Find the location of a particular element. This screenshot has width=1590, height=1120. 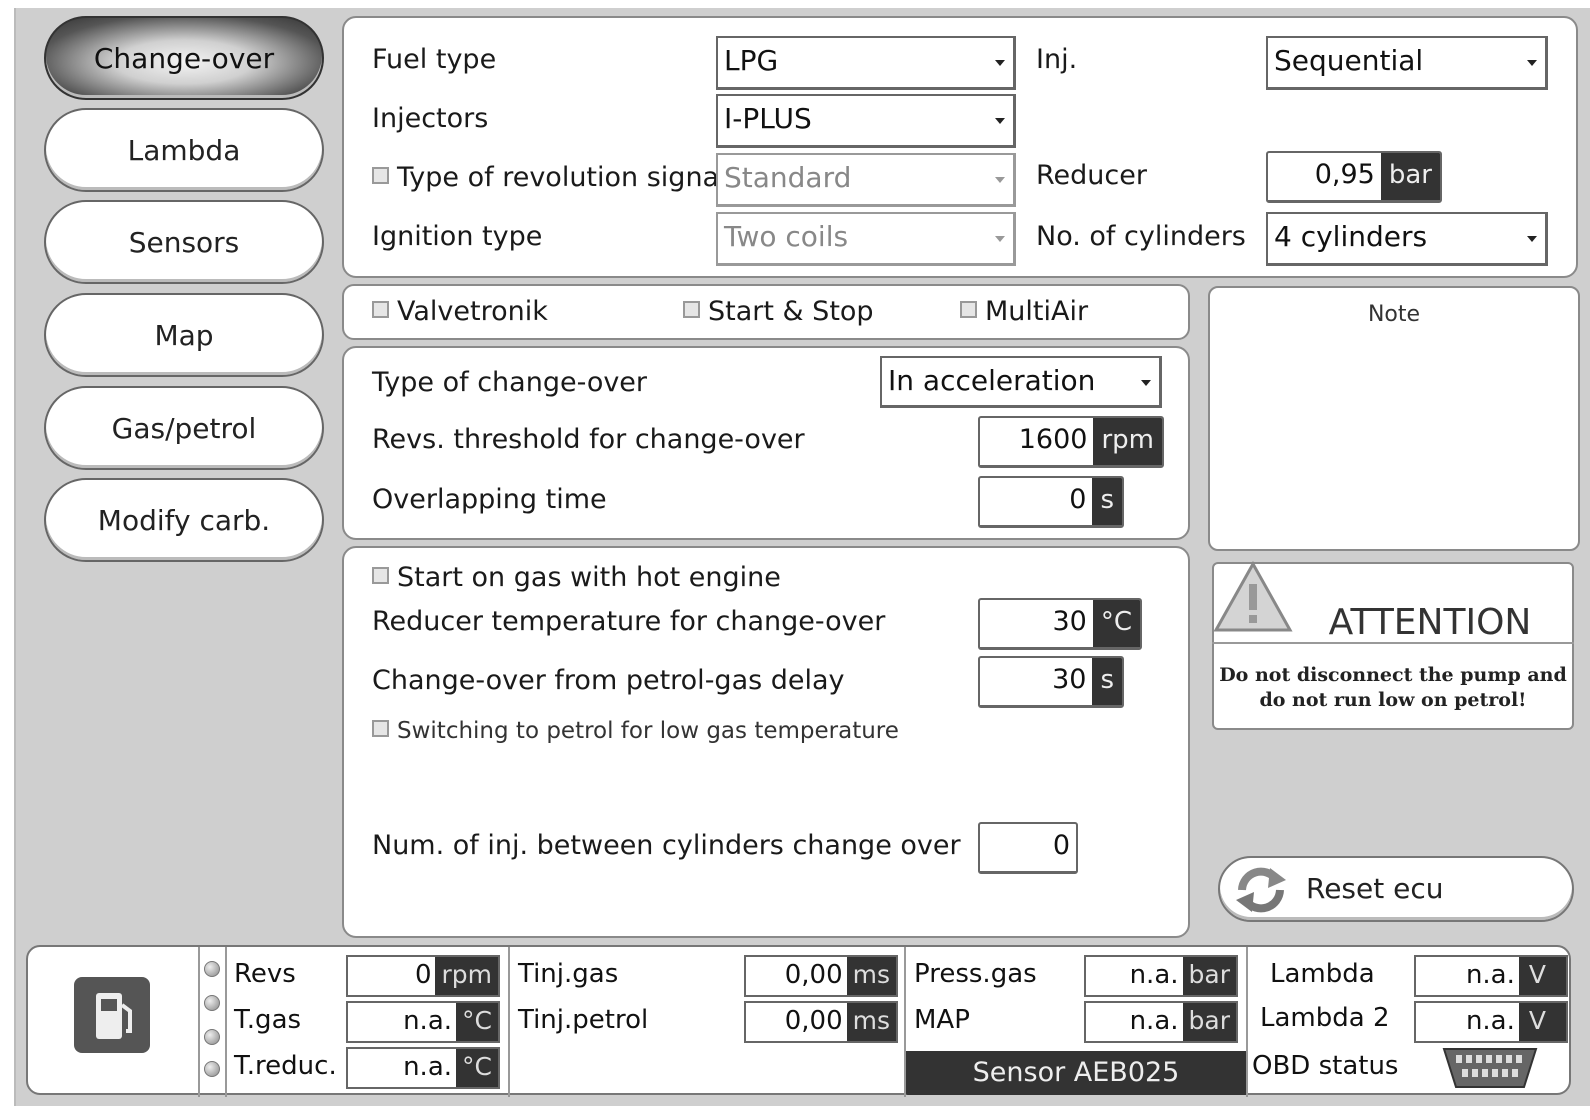

nav-label: Change-over is located at coordinates (184, 58).